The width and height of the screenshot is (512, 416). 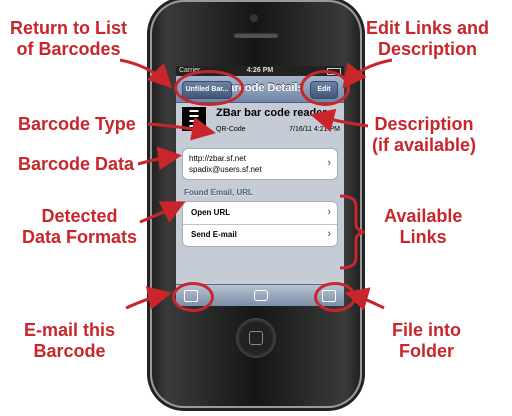 I want to click on callout-edit-links: Edit Links and Description, so click(x=428, y=38).